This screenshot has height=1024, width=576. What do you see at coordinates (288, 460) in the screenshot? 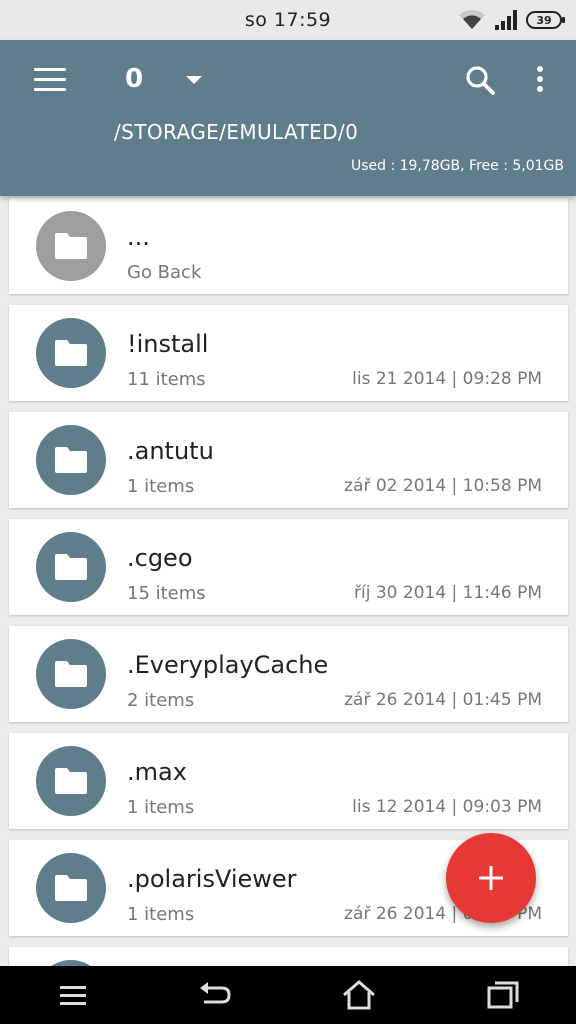
I see `list-item: .antutu 1 items zář 02 2014 | 10:58 PM` at bounding box center [288, 460].